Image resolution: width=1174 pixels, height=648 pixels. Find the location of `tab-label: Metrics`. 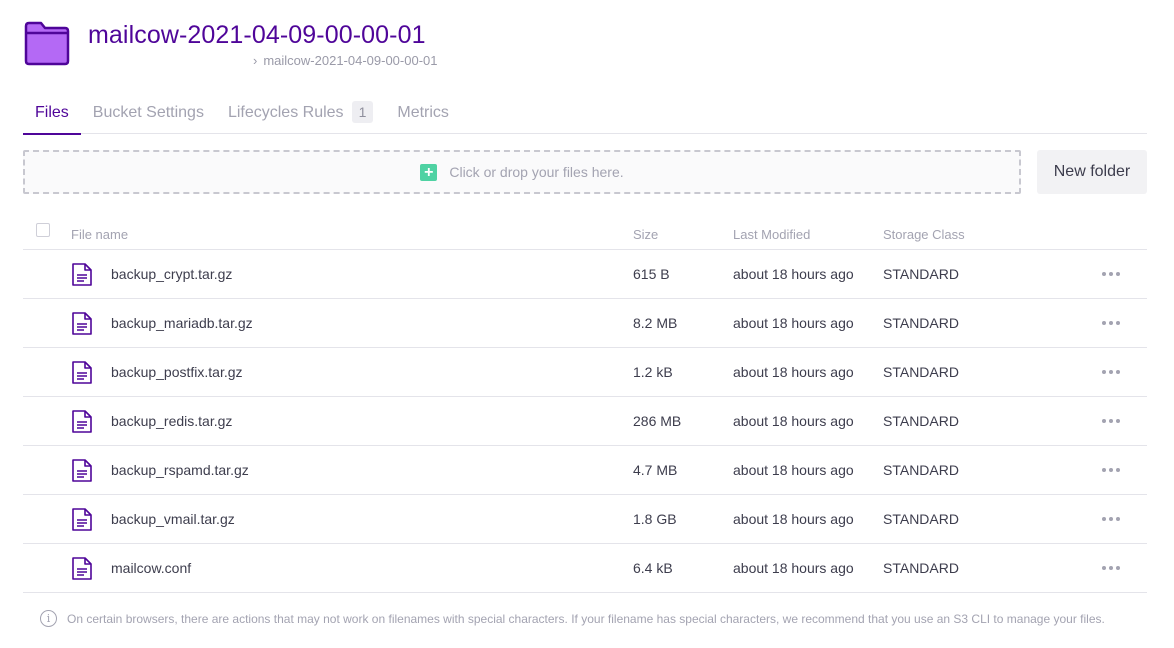

tab-label: Metrics is located at coordinates (423, 112).